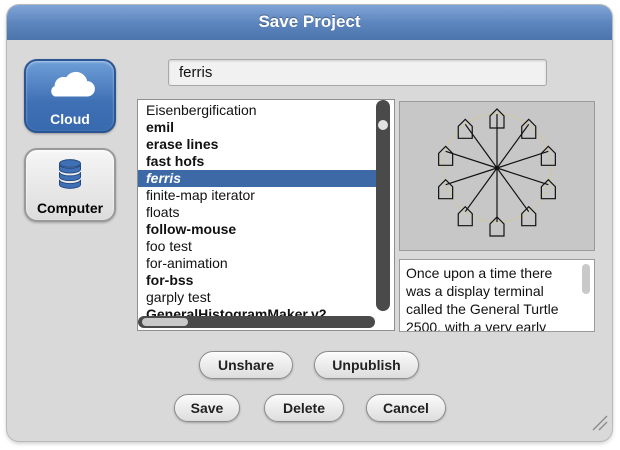  What do you see at coordinates (260, 297) in the screenshot?
I see `list-item: garply test` at bounding box center [260, 297].